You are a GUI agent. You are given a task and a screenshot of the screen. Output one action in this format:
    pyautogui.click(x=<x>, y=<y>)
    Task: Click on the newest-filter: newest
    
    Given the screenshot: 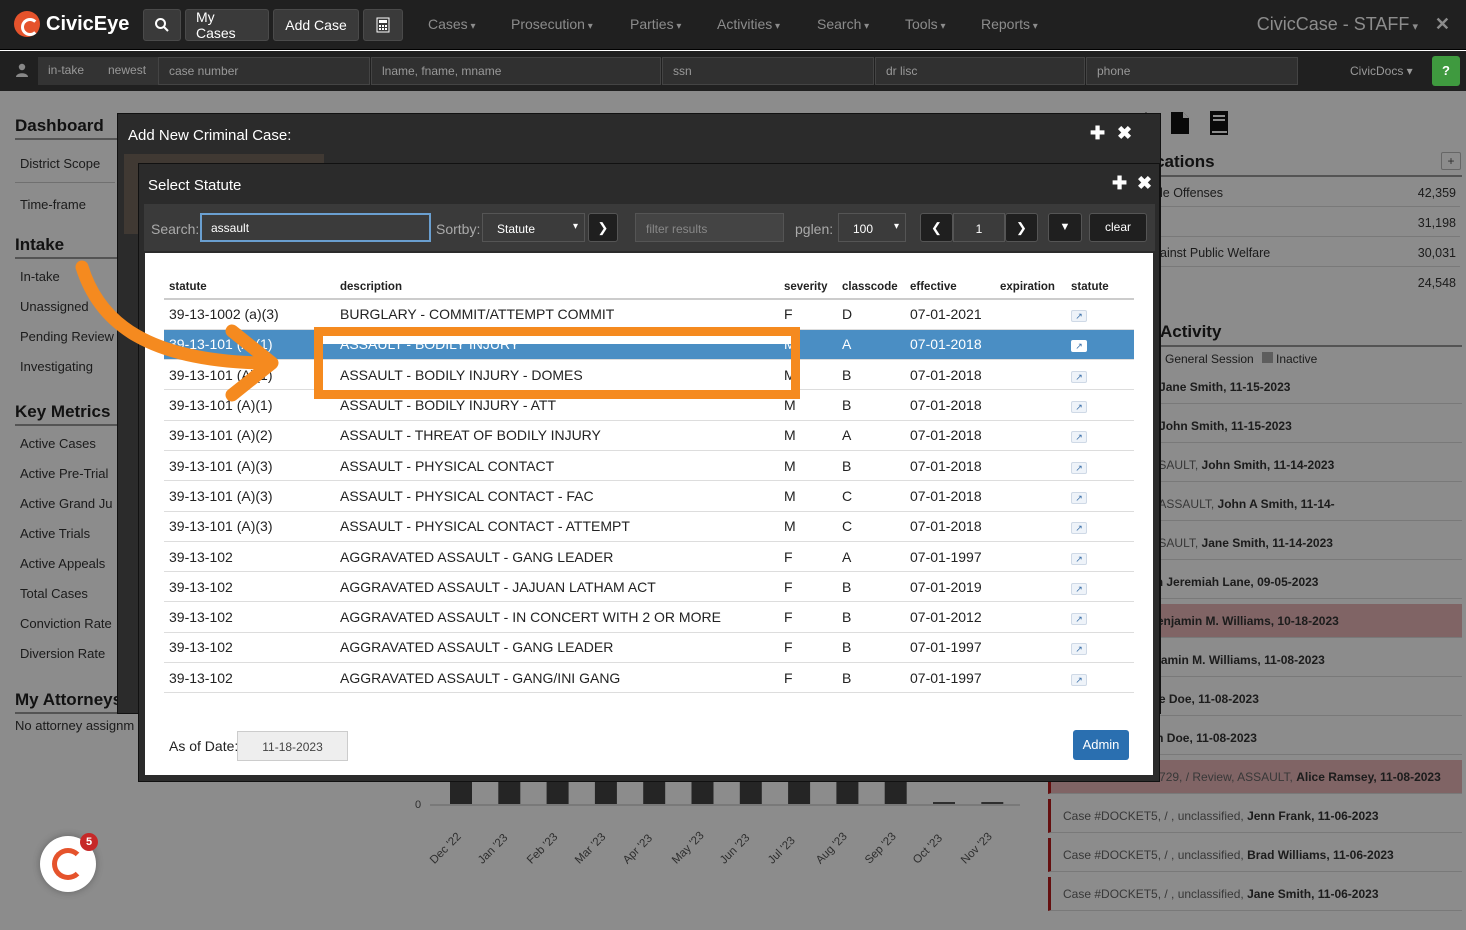 What is the action you would take?
    pyautogui.click(x=128, y=71)
    